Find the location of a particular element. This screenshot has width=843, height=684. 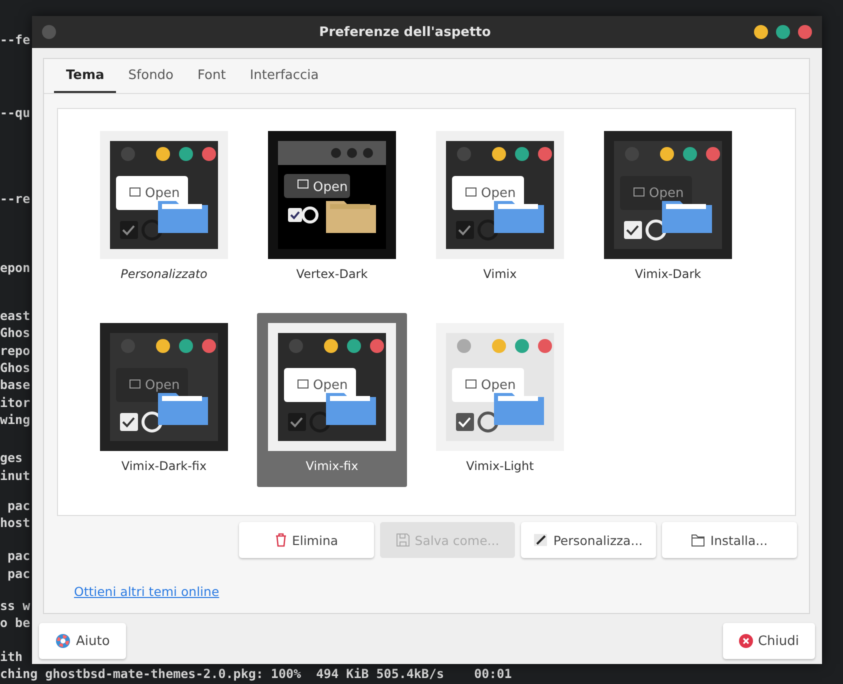

tab: Tema is located at coordinates (85, 76).